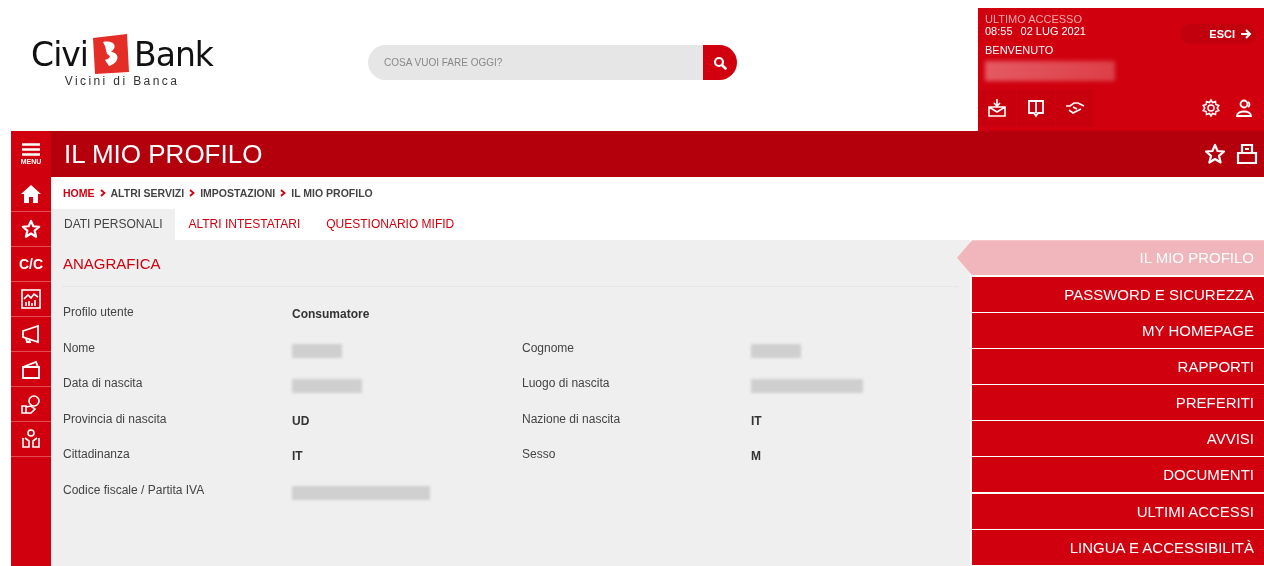  Describe the element at coordinates (97, 454) in the screenshot. I see `field-label: Cittadinanza` at that location.